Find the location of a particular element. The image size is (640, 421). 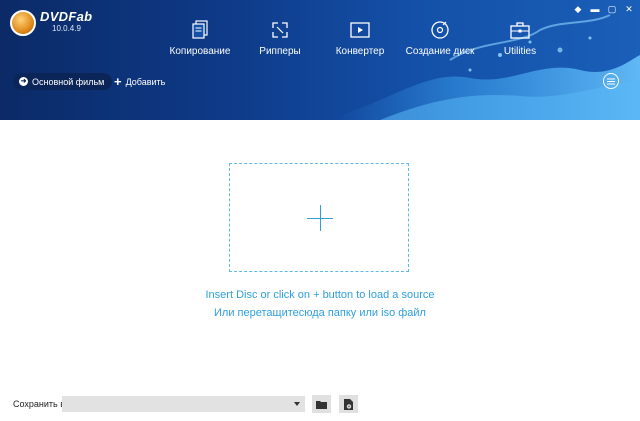

disc-creator-icon is located at coordinates (440, 30).